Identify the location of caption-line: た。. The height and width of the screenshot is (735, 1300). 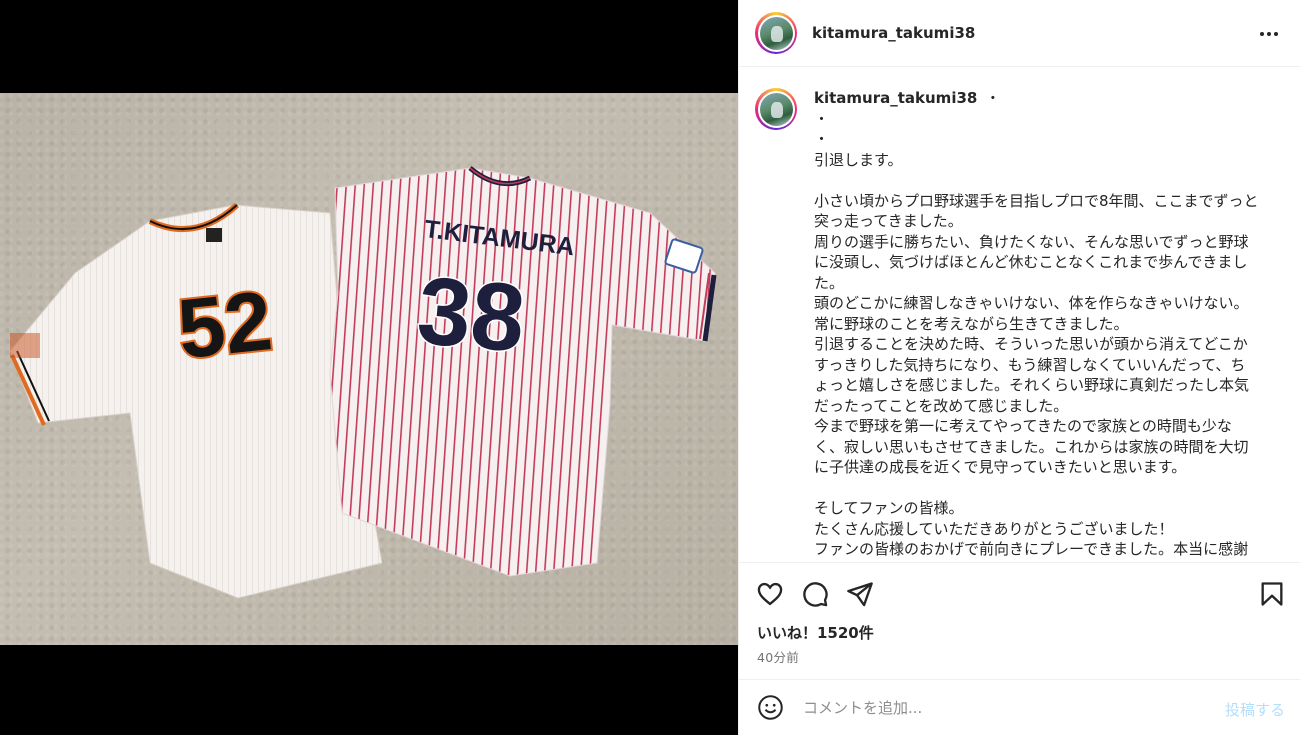
(829, 282).